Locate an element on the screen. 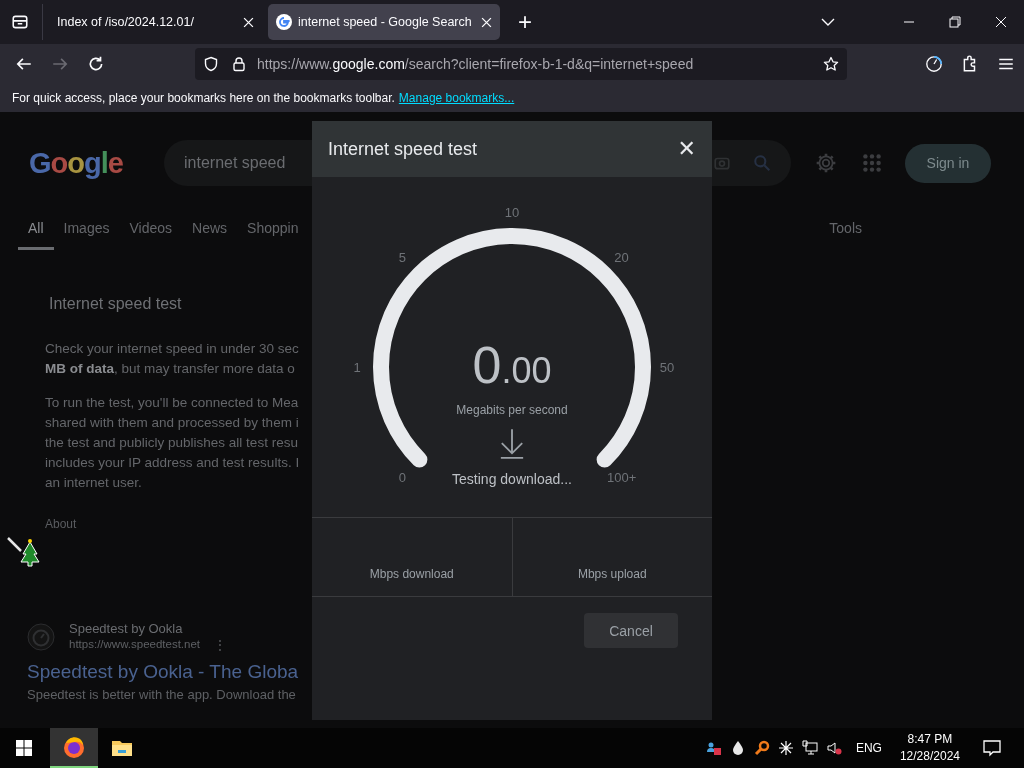  input-language: ENG is located at coordinates (868, 748).